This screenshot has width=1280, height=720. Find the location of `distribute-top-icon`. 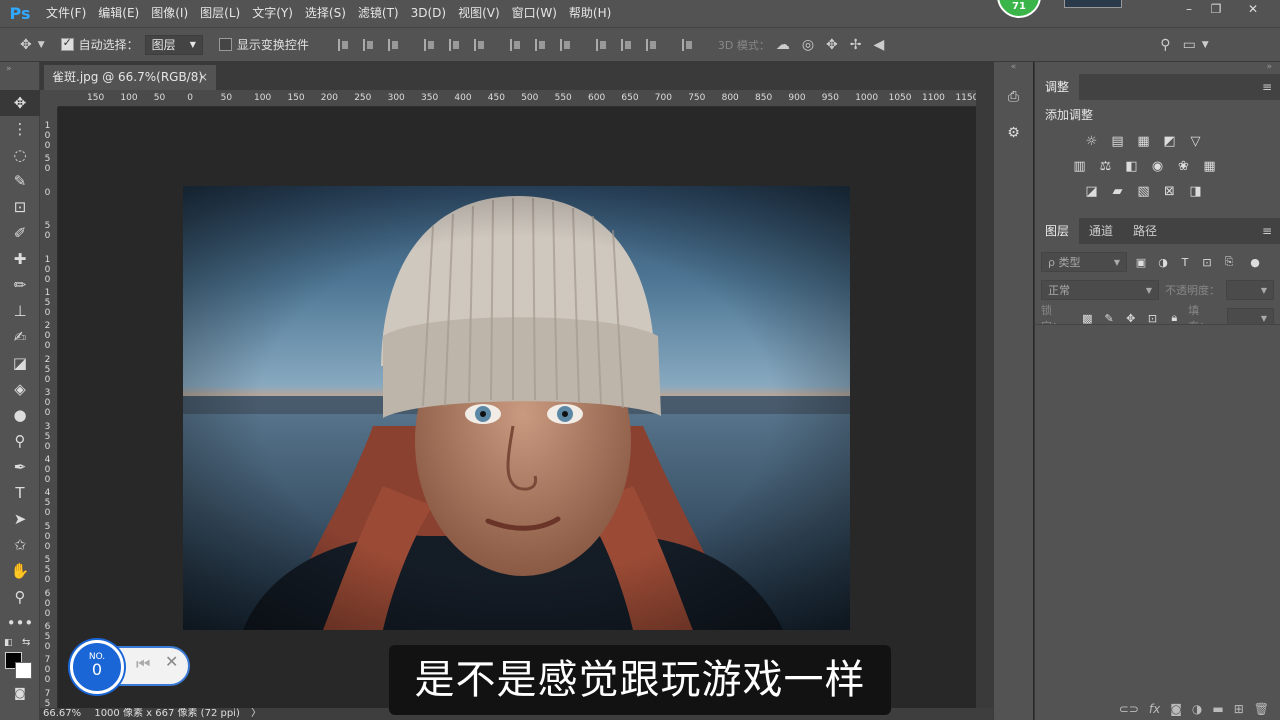

distribute-top-icon is located at coordinates (515, 44).